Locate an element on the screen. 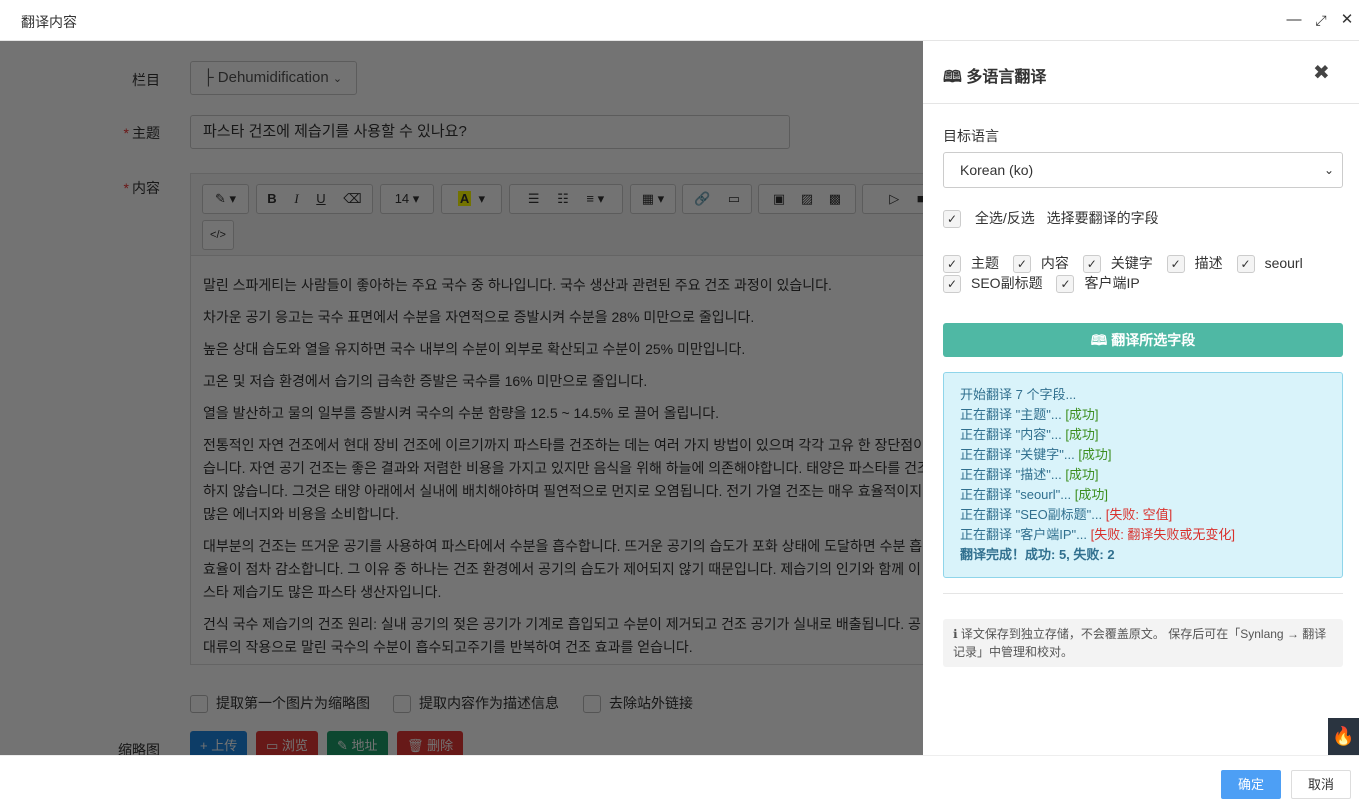  translate-selected-button: 🕮 翻译所选字段 is located at coordinates (1143, 340).